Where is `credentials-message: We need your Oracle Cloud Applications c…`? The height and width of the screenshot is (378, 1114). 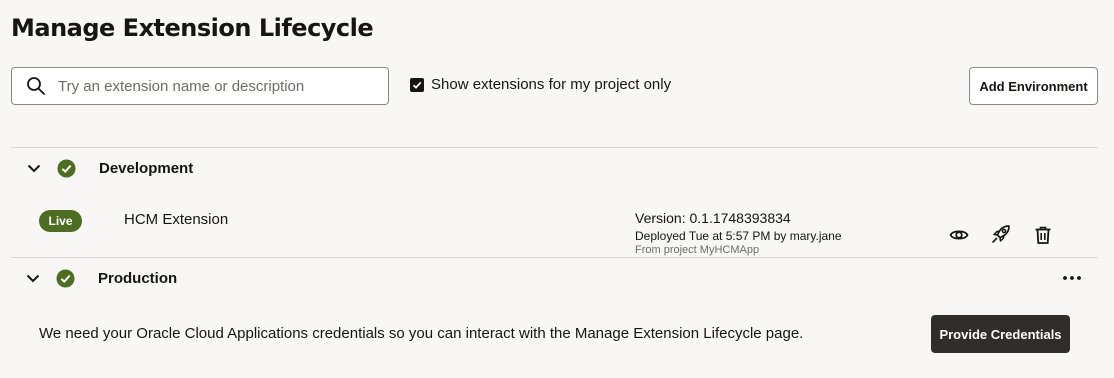 credentials-message: We need your Oracle Cloud Applications c… is located at coordinates (421, 333).